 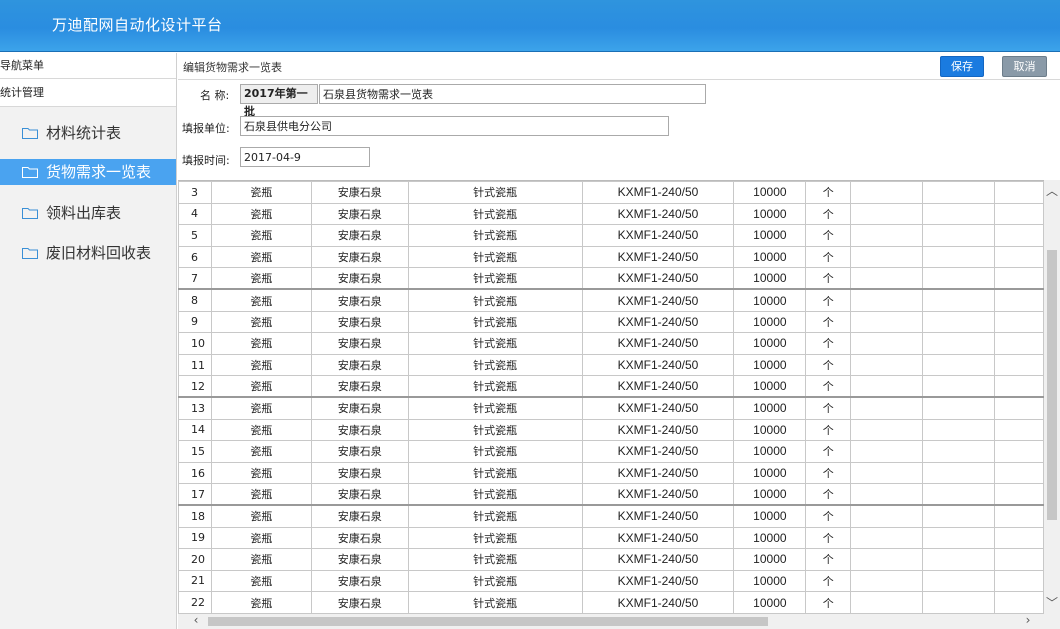 What do you see at coordinates (1028, 620) in the screenshot?
I see `chevron-right-icon: ›` at bounding box center [1028, 620].